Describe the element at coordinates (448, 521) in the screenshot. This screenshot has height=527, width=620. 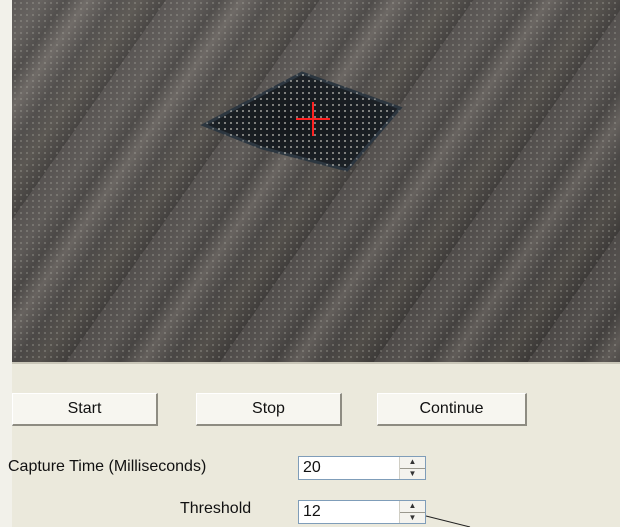
I see `annotation-pointer` at that location.